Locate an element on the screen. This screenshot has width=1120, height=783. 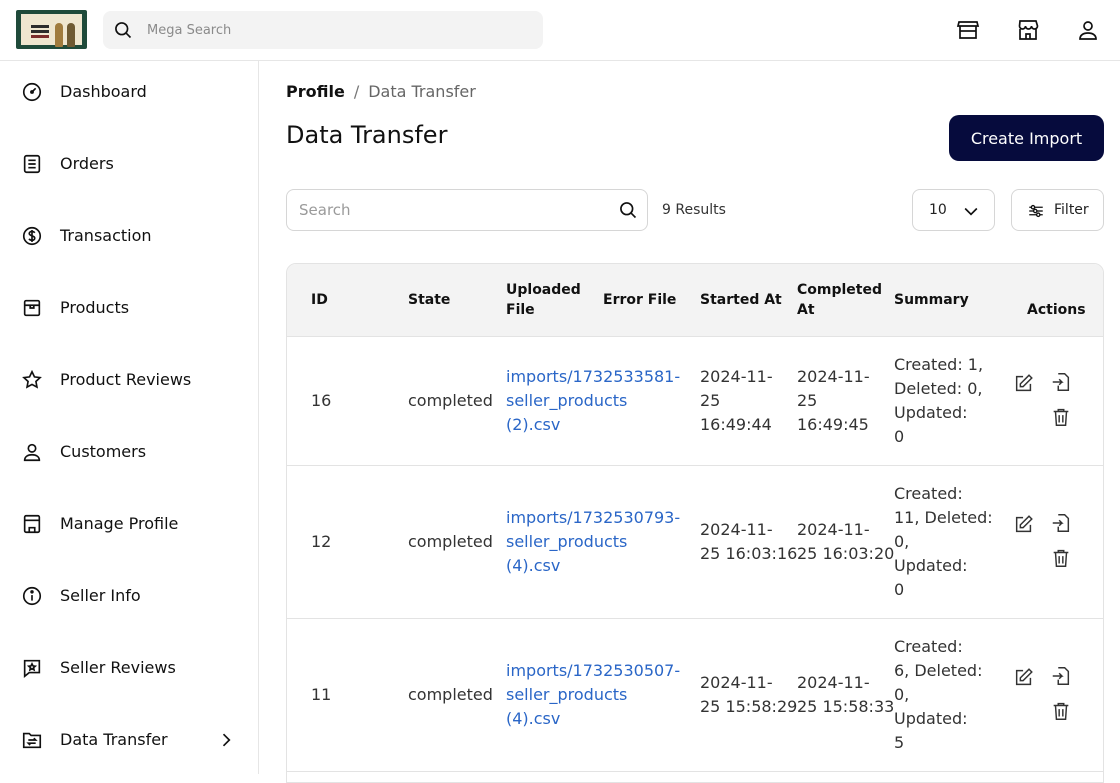
chevron-right-icon is located at coordinates (226, 740).